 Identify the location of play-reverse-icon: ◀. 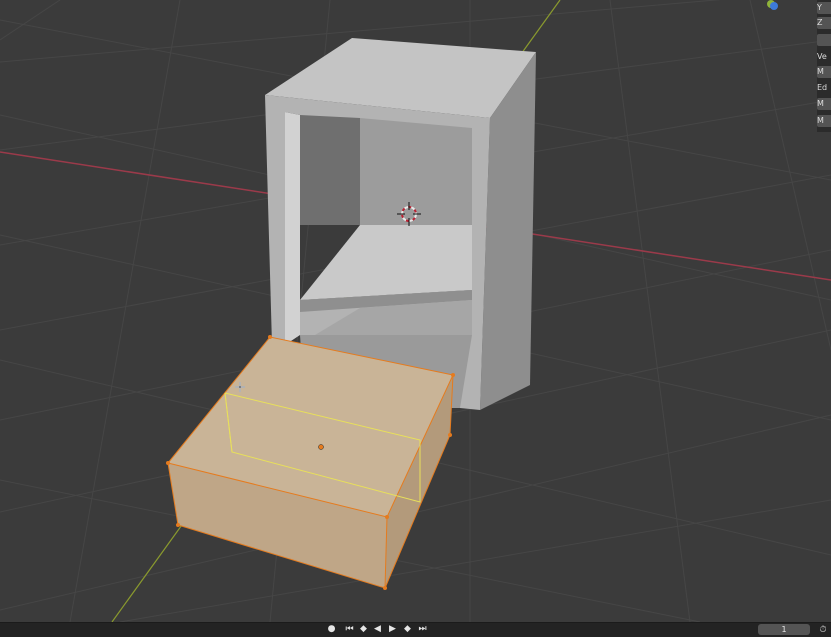
(377, 629).